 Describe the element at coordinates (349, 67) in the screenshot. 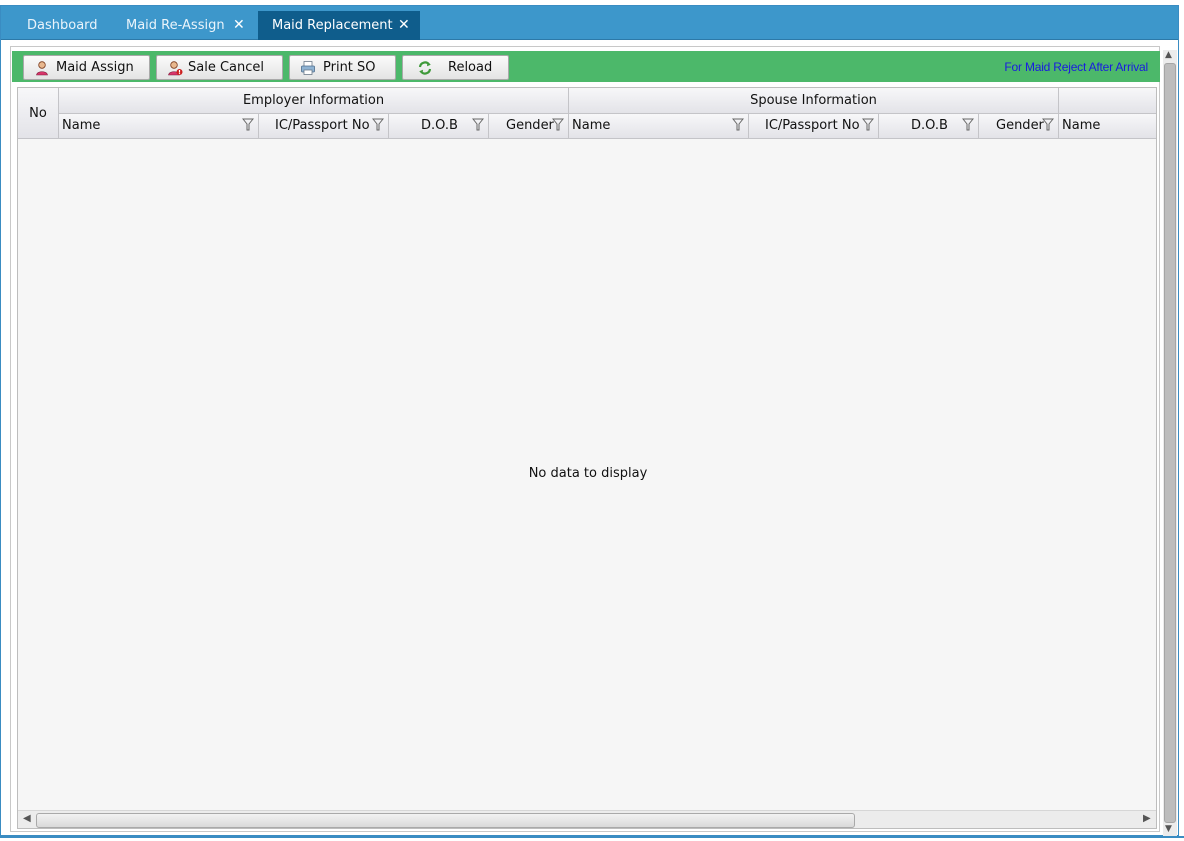

I see `button-label: Print SO` at that location.